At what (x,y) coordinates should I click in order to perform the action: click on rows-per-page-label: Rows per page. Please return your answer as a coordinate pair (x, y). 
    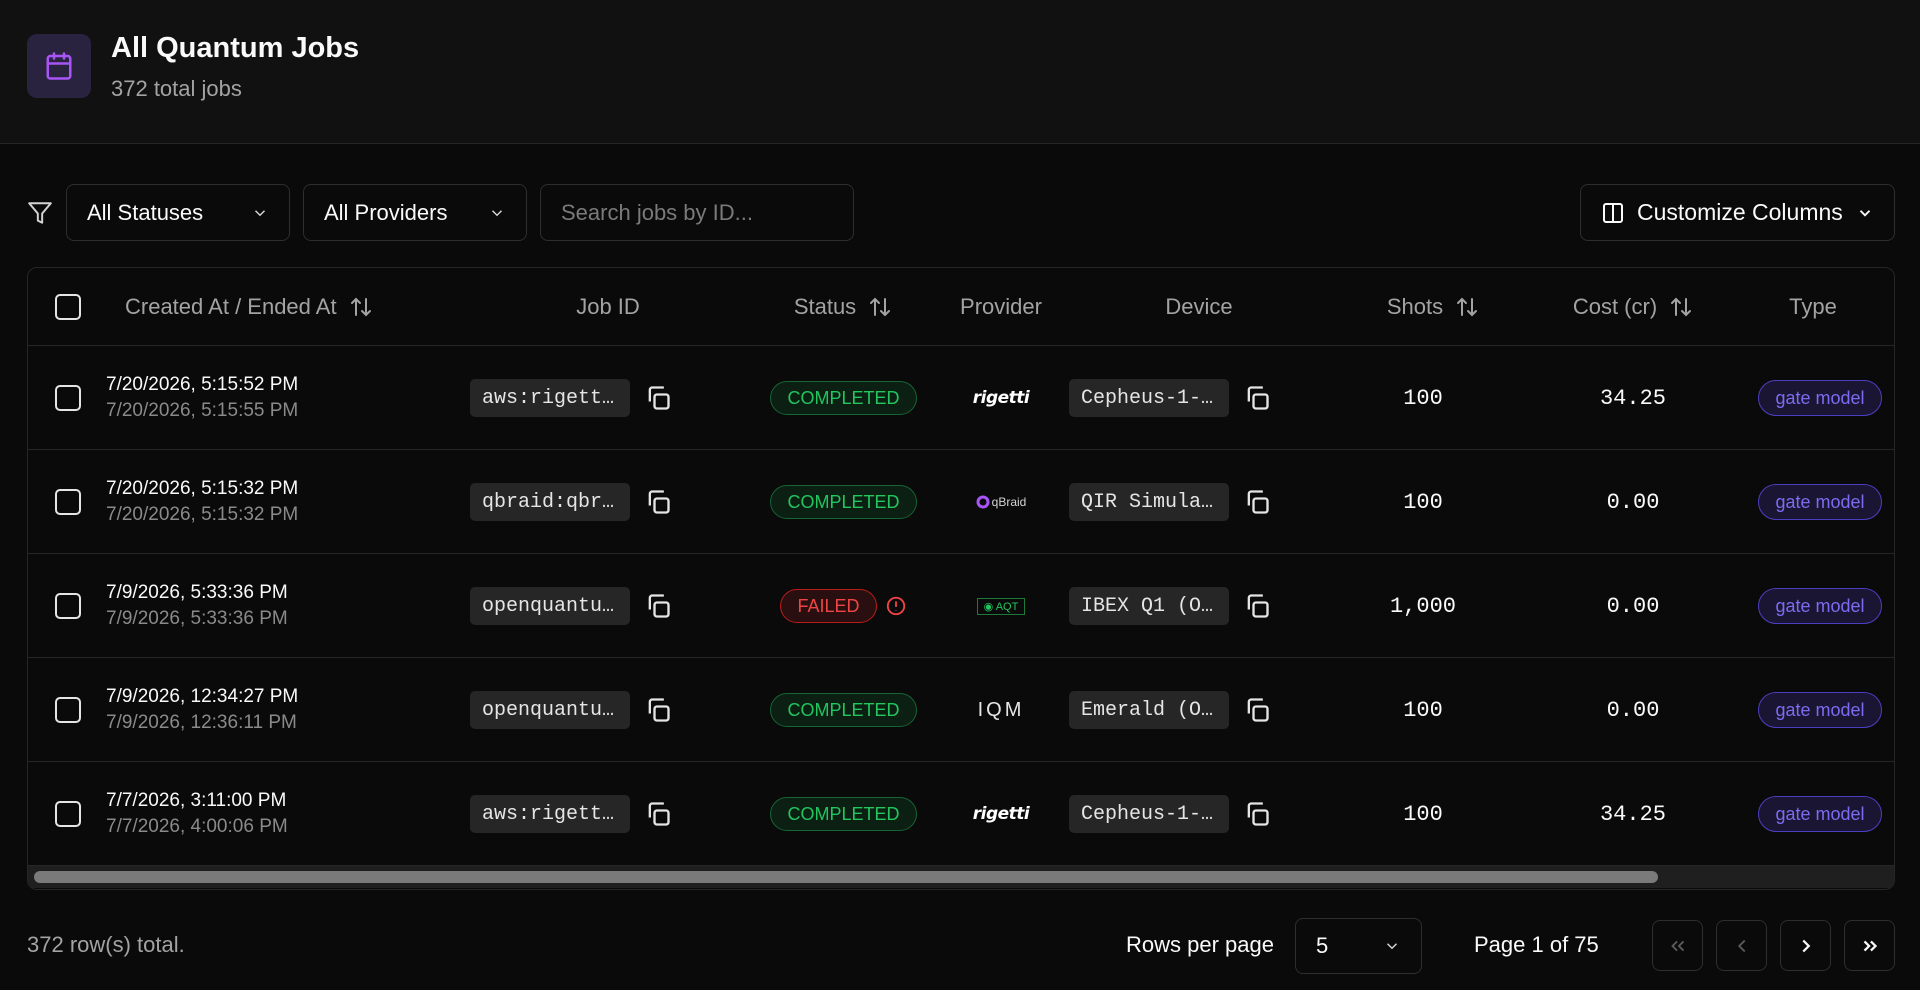
    Looking at the image, I should click on (1200, 944).